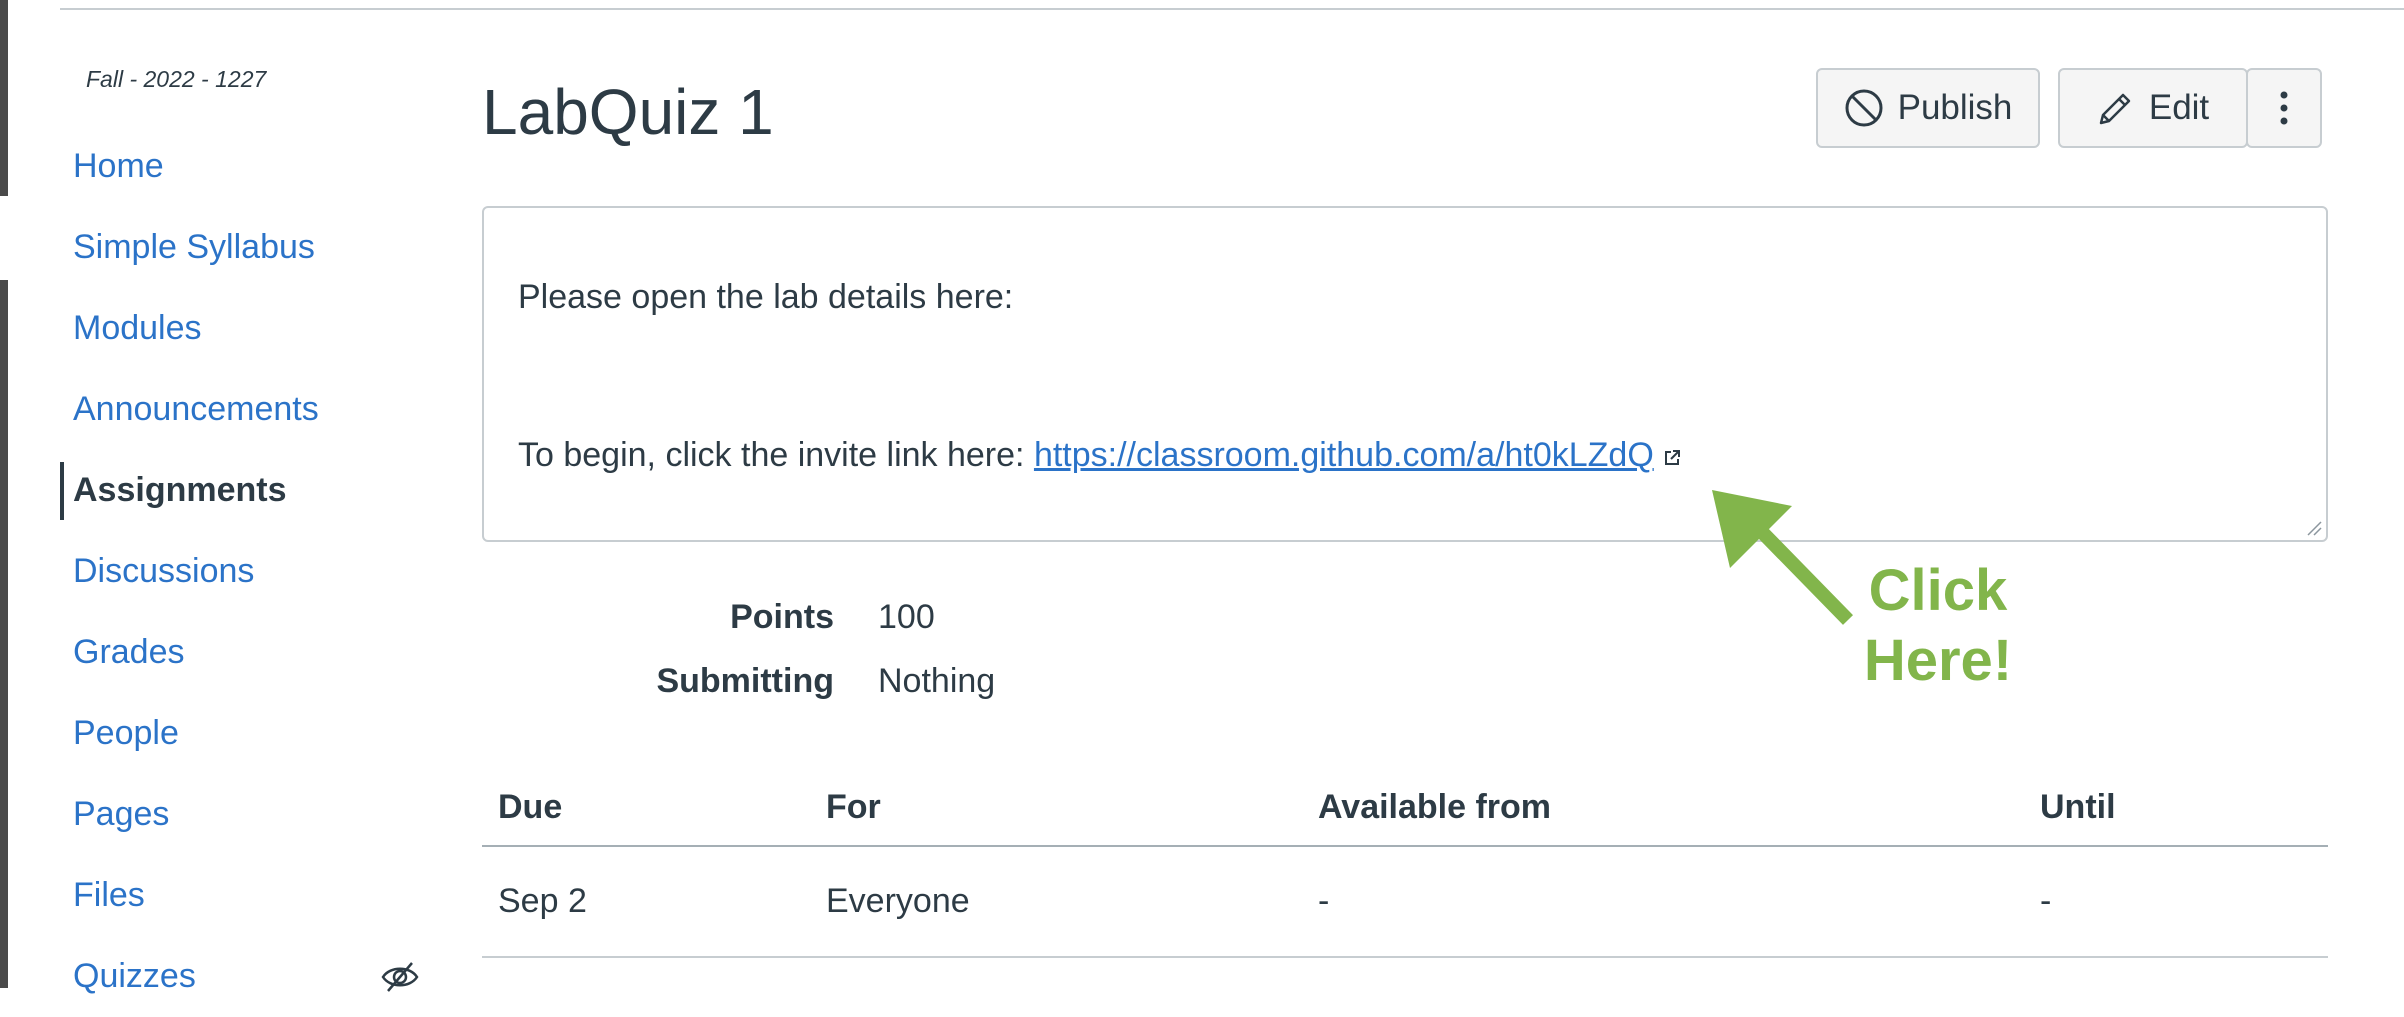 The height and width of the screenshot is (1017, 2404). I want to click on more-options-button, so click(2284, 108).